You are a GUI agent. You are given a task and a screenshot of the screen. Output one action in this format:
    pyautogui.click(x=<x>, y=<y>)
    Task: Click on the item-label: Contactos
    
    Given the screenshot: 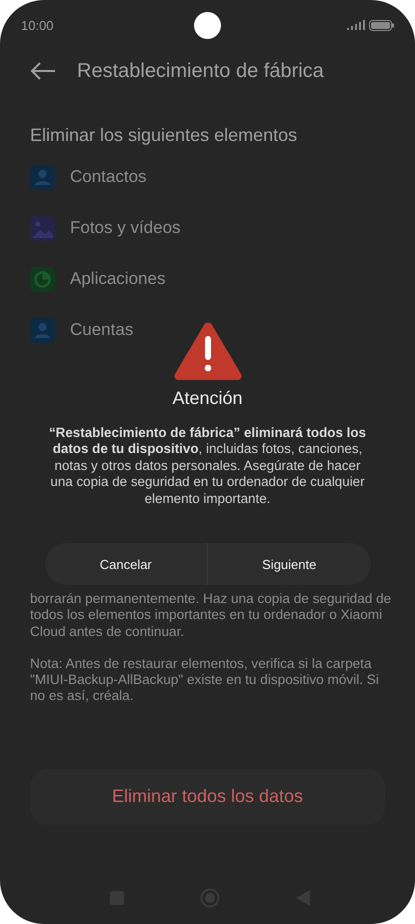 What is the action you would take?
    pyautogui.click(x=108, y=177)
    